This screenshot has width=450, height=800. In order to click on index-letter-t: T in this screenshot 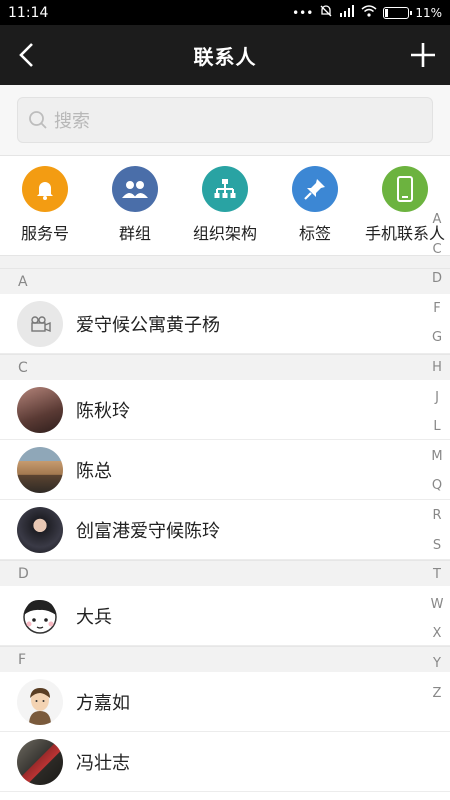, I will do `click(437, 575)`.